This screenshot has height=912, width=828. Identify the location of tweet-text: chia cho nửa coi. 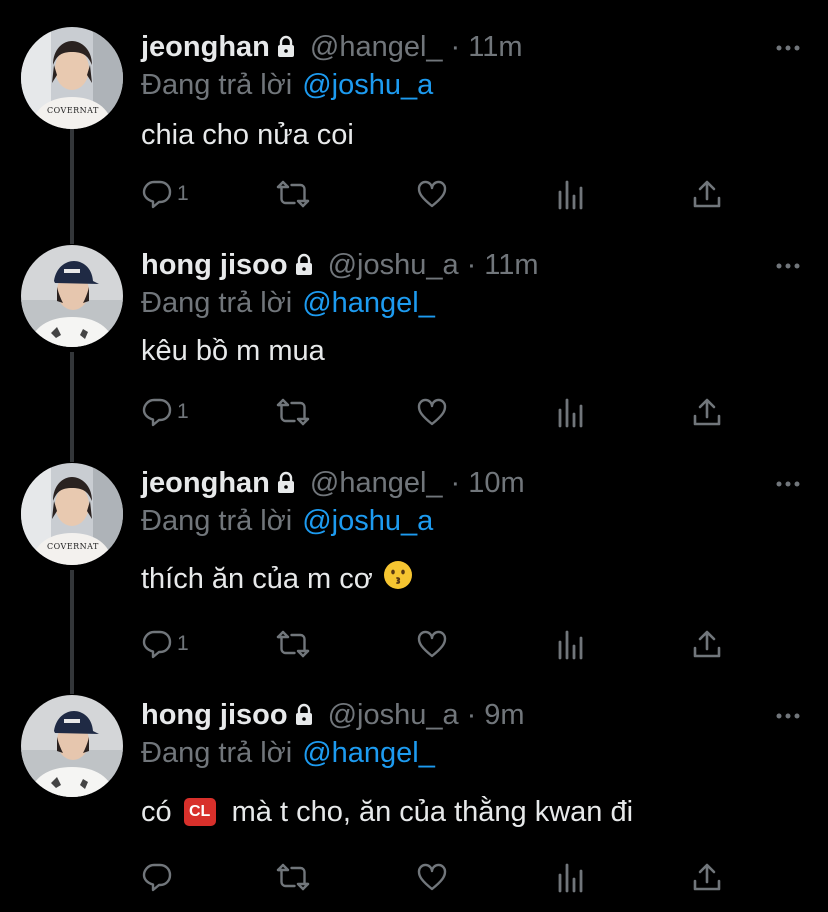
(247, 135).